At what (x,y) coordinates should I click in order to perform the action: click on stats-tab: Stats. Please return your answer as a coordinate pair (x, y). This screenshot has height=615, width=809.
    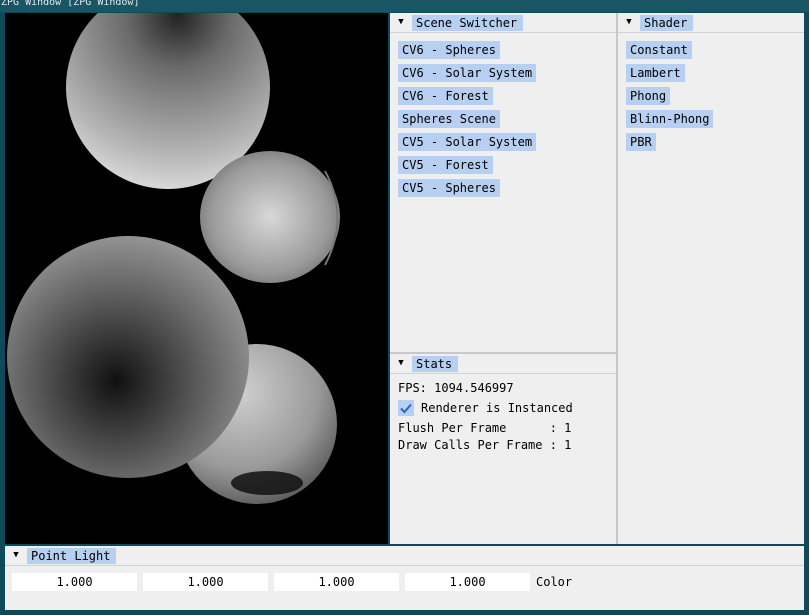
    Looking at the image, I should click on (435, 364).